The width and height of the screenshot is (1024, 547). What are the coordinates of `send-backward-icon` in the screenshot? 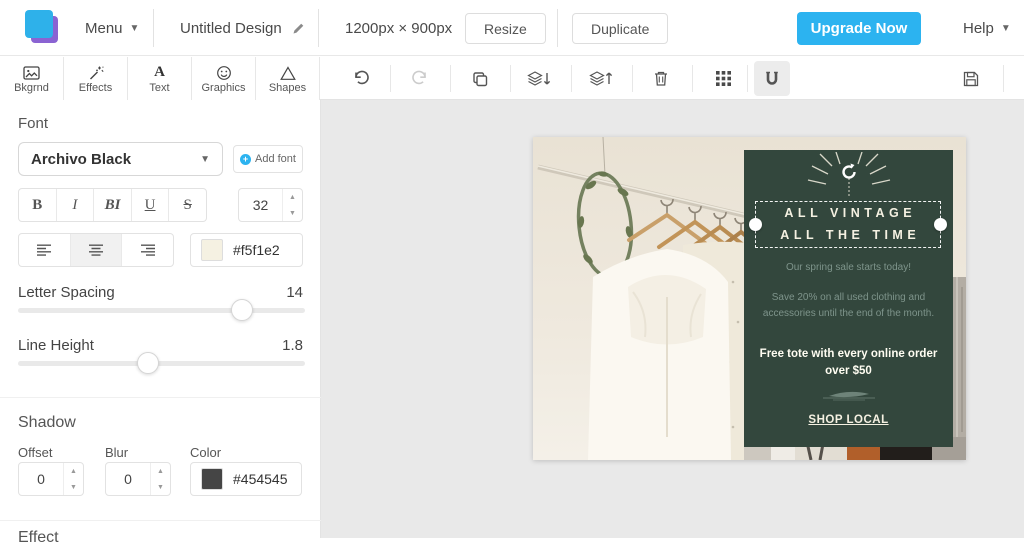 It's located at (539, 78).